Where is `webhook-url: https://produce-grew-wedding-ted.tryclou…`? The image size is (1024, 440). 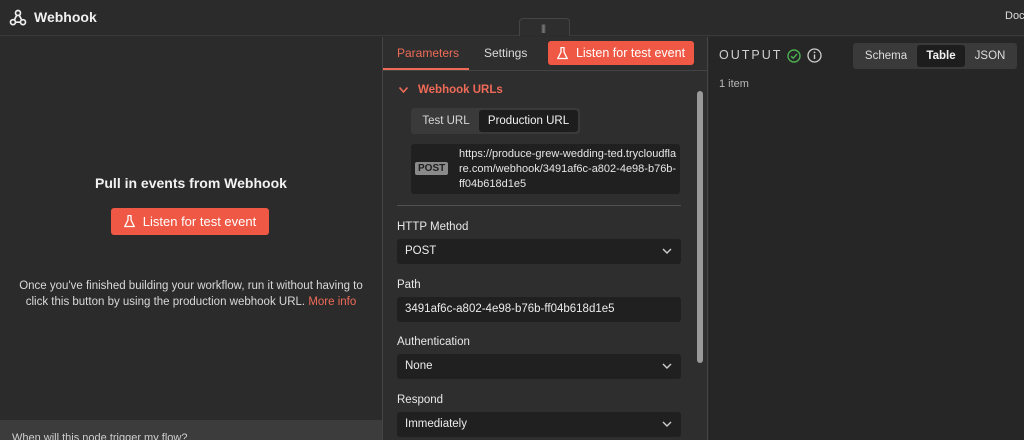 webhook-url: https://produce-grew-wedding-ted.tryclou… is located at coordinates (568, 169).